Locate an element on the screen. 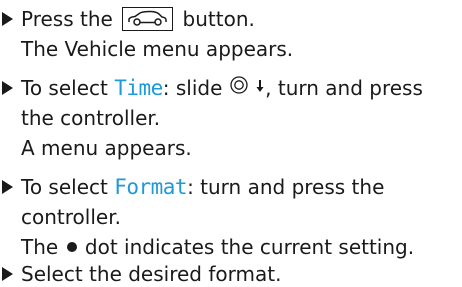 This screenshot has height=287, width=462. step-2-line-1: To select Time: slide , turn and press is located at coordinates (222, 88).